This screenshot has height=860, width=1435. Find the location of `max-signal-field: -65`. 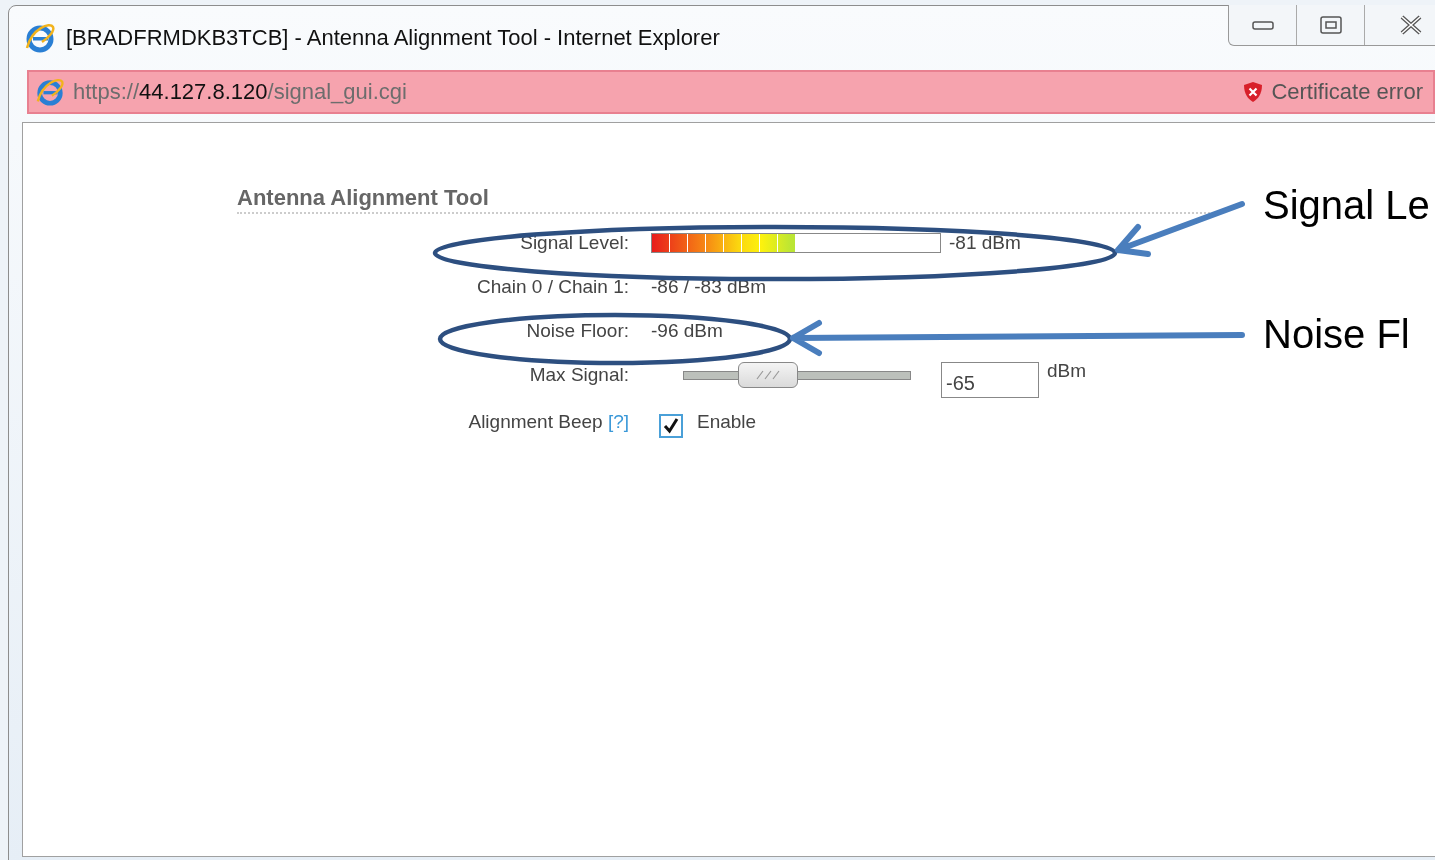

max-signal-field: -65 is located at coordinates (990, 380).